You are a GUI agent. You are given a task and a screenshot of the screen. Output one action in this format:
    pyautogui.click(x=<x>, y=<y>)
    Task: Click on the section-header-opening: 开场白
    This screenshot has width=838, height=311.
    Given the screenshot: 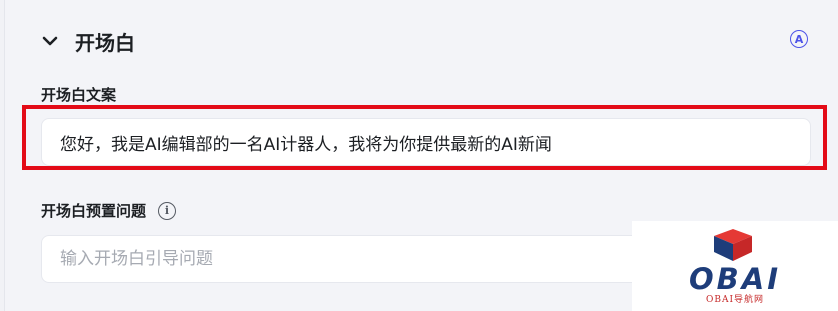 What is the action you would take?
    pyautogui.click(x=88, y=41)
    